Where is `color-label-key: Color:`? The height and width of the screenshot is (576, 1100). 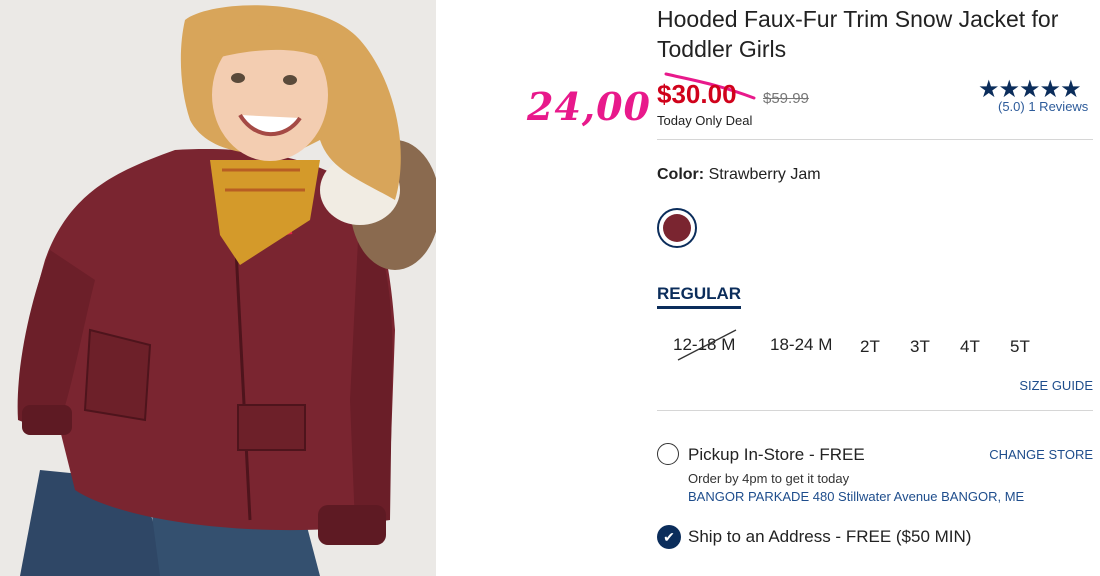
color-label-key: Color: is located at coordinates (681, 174).